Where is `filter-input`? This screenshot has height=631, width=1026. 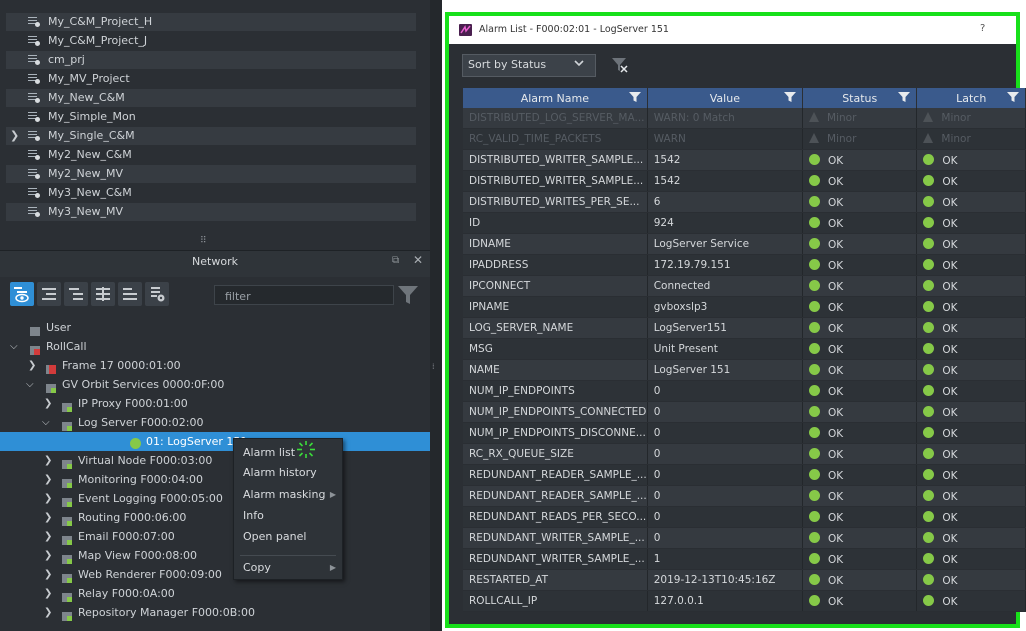
filter-input is located at coordinates (305, 296).